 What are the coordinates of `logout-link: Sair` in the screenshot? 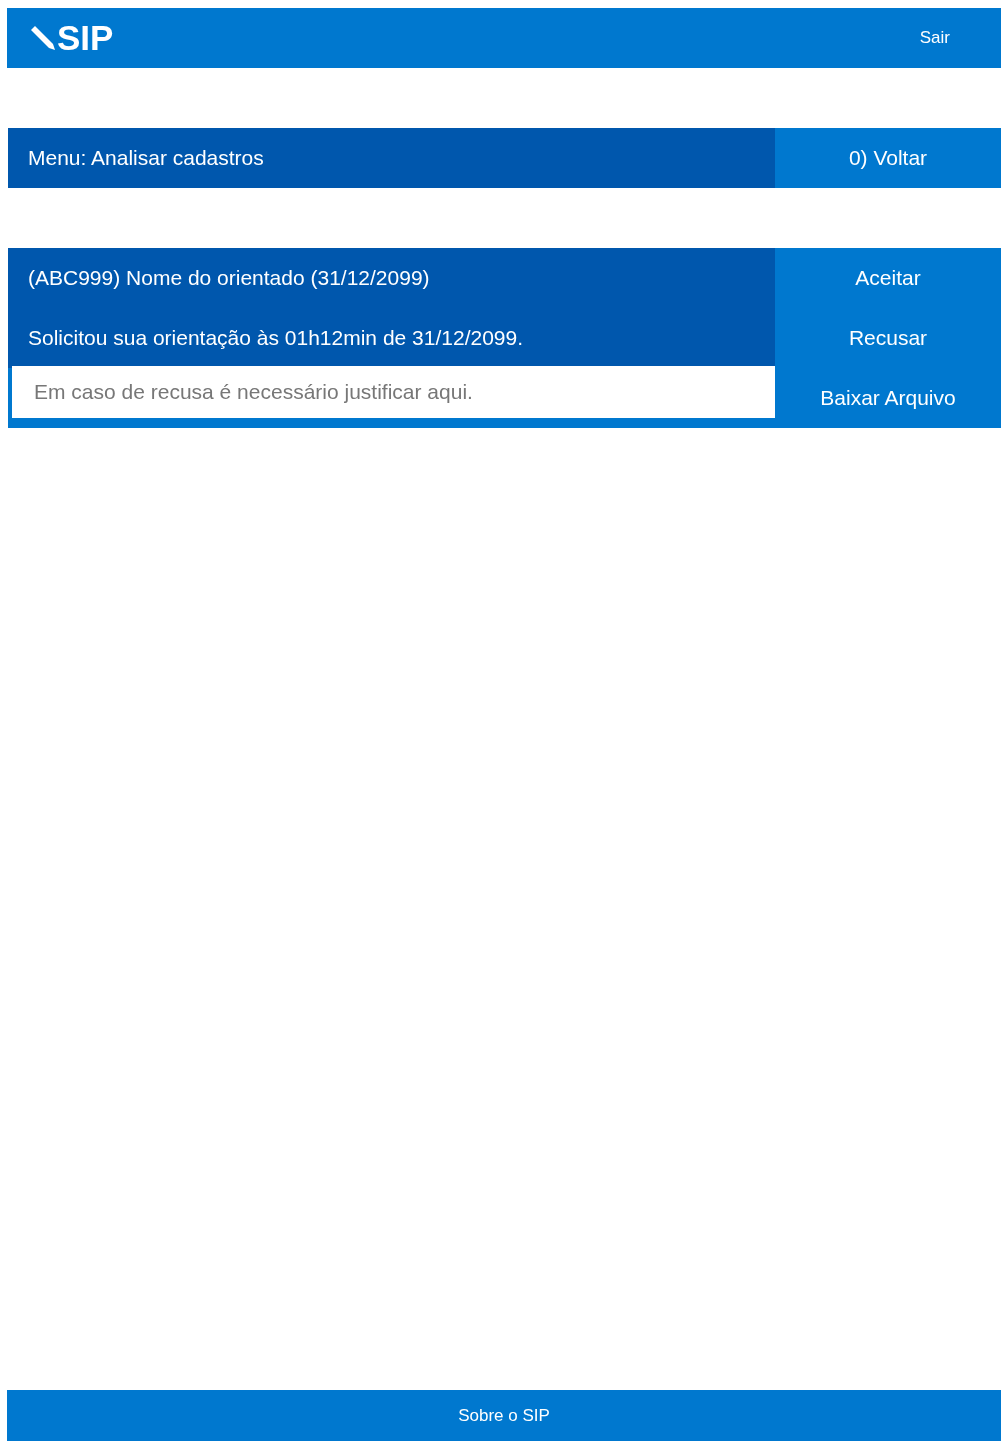 It's located at (934, 38).